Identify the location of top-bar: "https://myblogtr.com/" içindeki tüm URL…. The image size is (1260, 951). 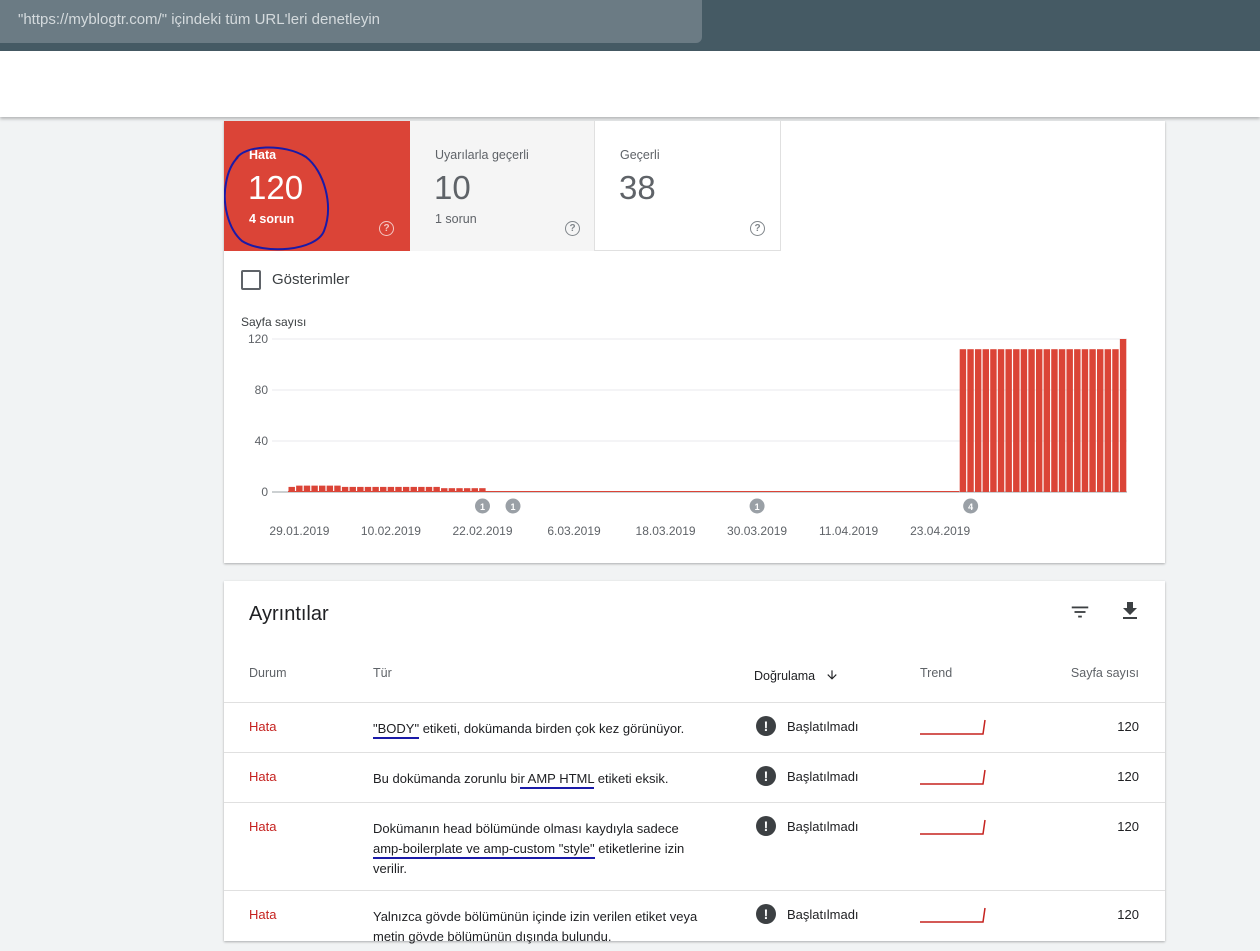
(630, 25).